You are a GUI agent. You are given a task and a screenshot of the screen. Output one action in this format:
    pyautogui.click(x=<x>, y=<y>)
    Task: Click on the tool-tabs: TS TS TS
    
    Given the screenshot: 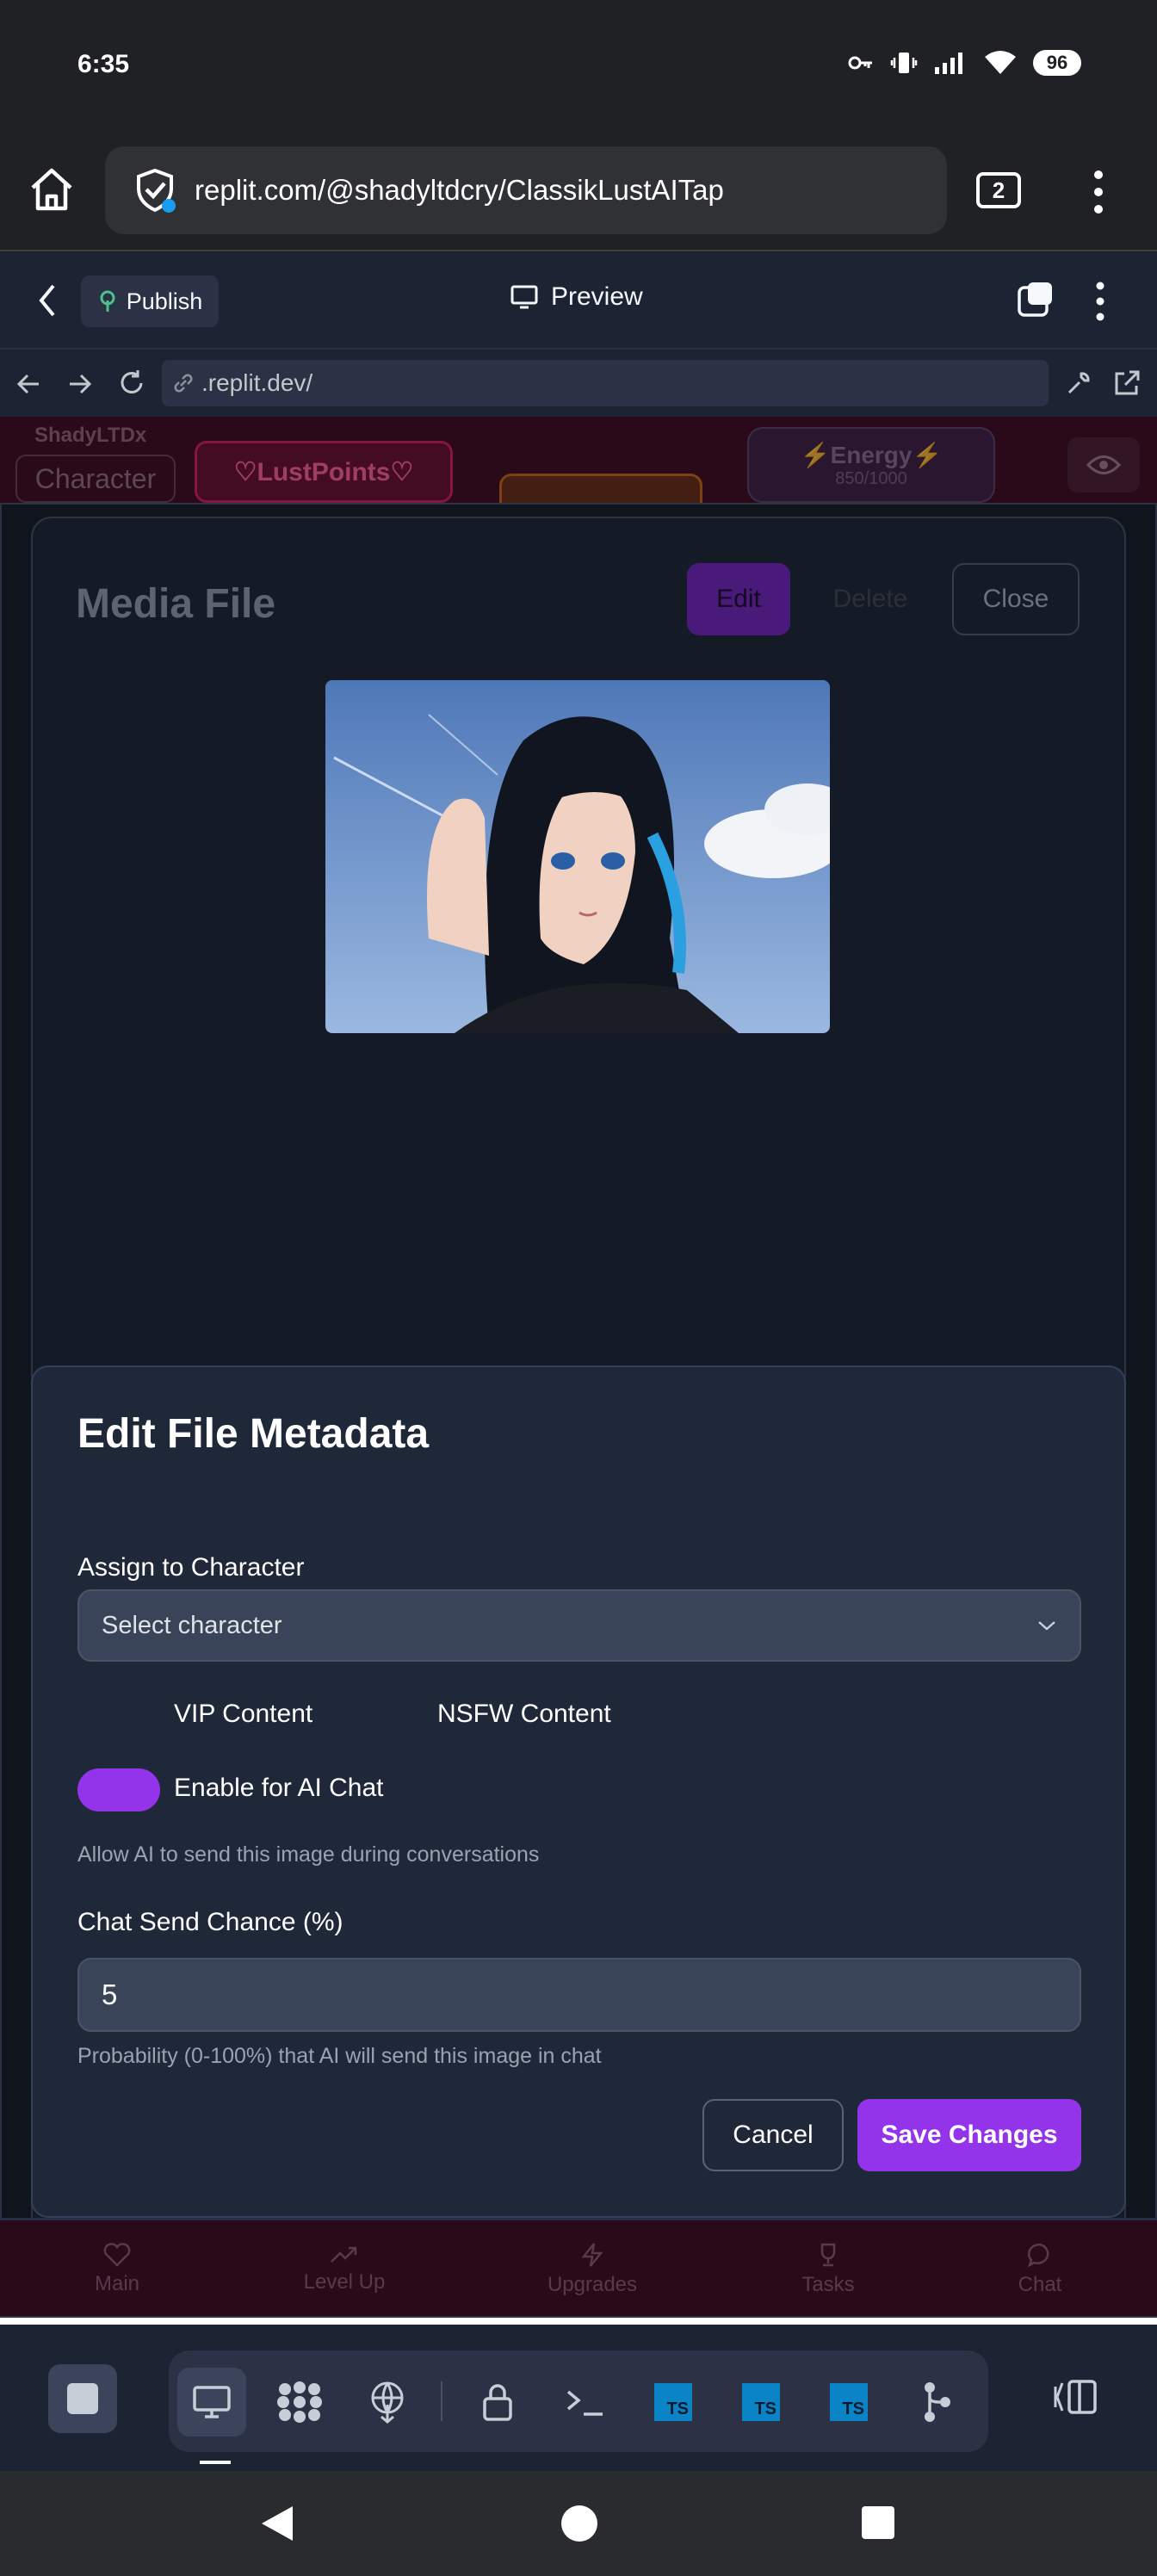 What is the action you would take?
    pyautogui.click(x=579, y=2401)
    